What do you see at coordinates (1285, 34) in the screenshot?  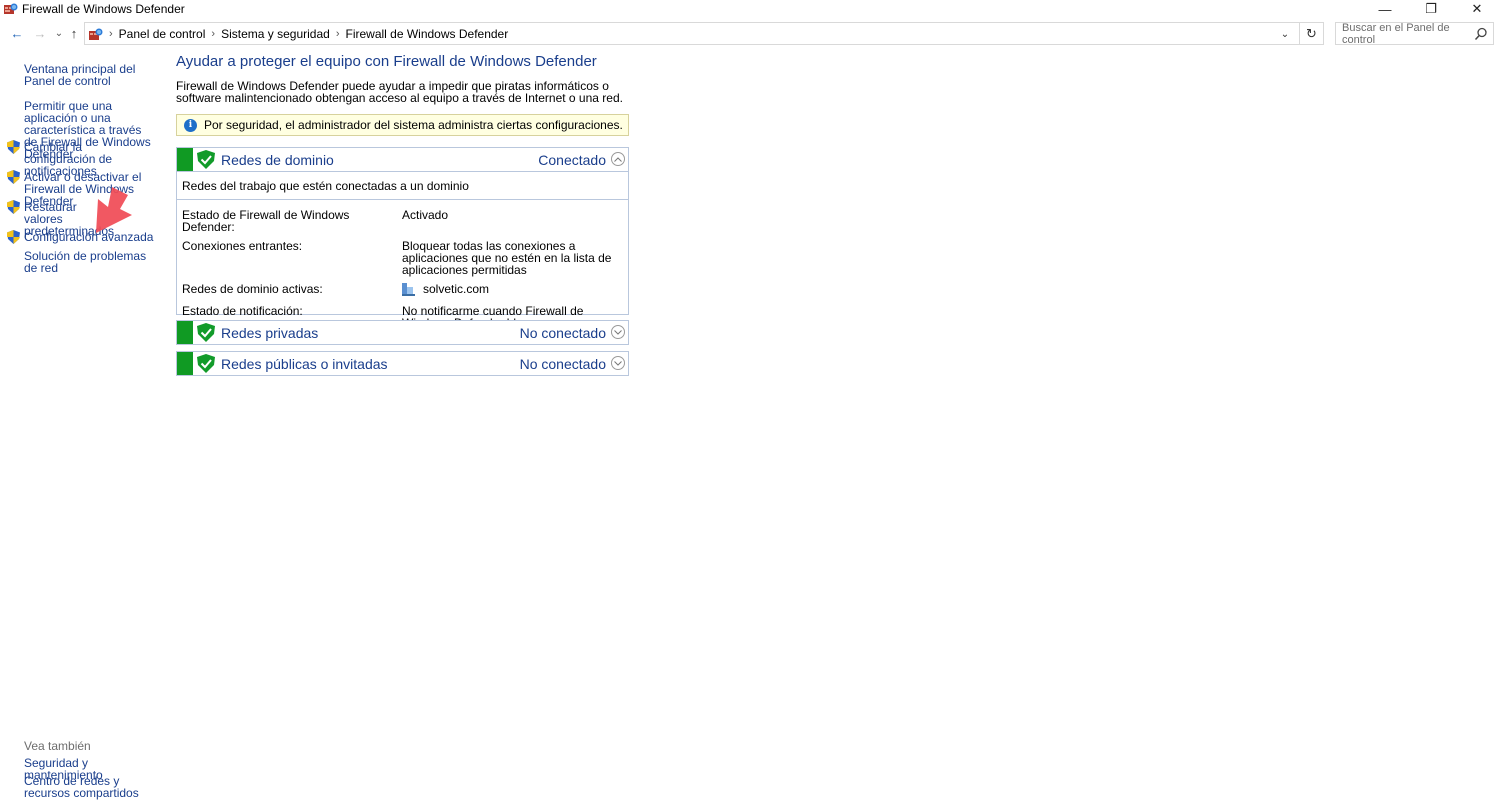 I see `address-dropdown-icon: ⌄` at bounding box center [1285, 34].